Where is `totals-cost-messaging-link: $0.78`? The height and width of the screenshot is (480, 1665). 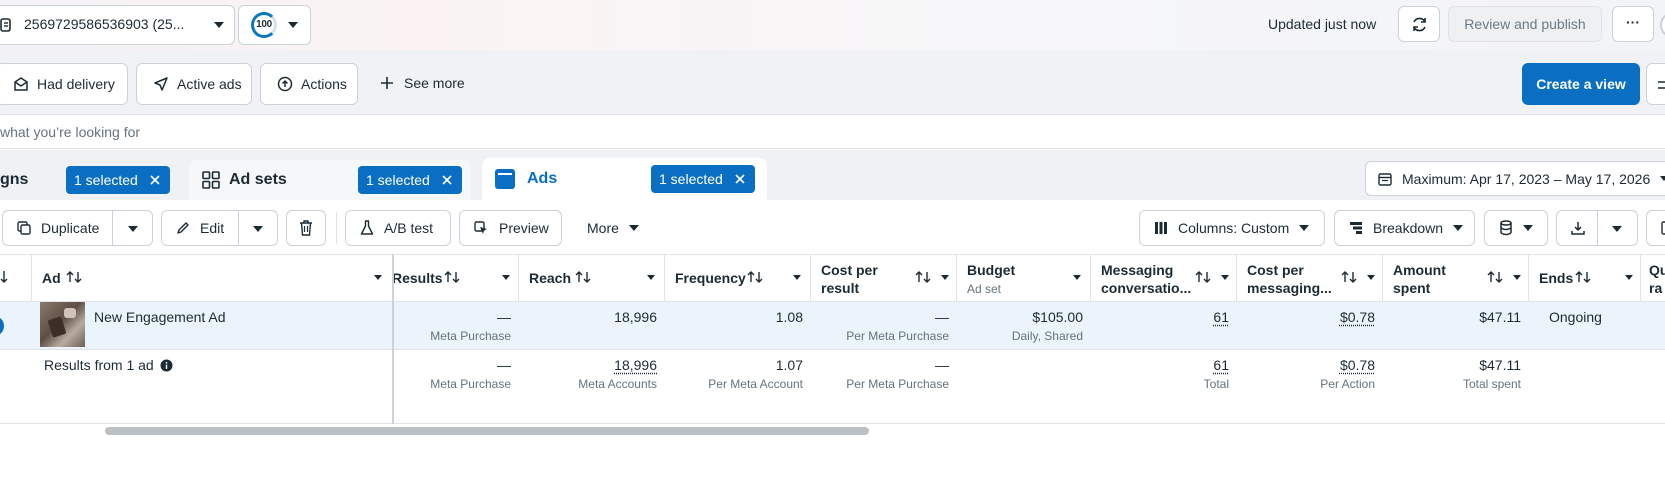 totals-cost-messaging-link: $0.78 is located at coordinates (1357, 365).